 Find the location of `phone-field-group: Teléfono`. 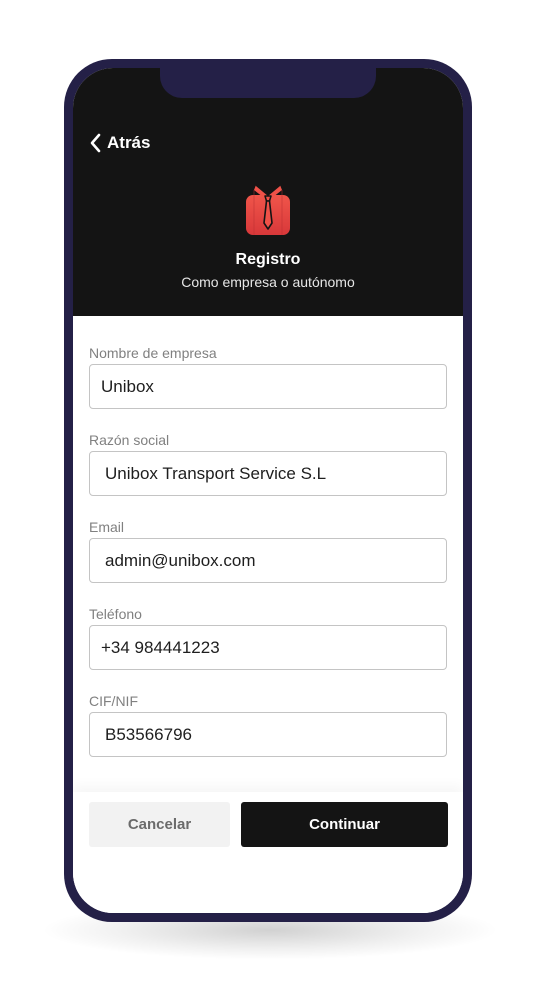

phone-field-group: Teléfono is located at coordinates (268, 648).